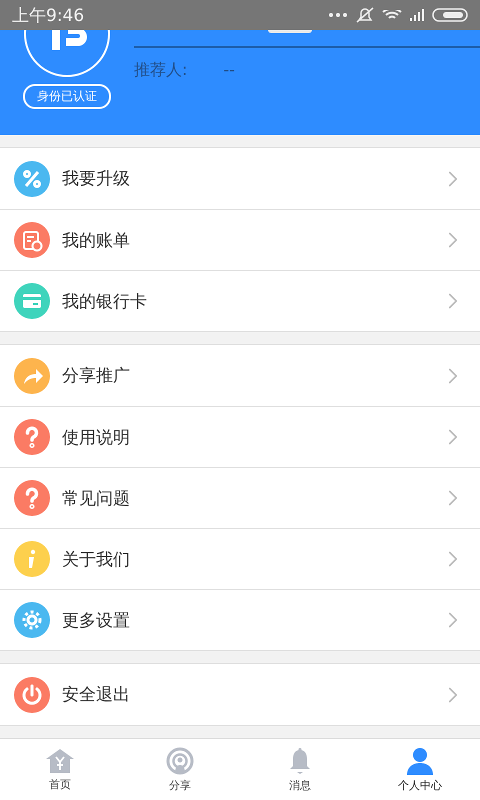 The height and width of the screenshot is (800, 480). I want to click on home-icon, so click(60, 761).